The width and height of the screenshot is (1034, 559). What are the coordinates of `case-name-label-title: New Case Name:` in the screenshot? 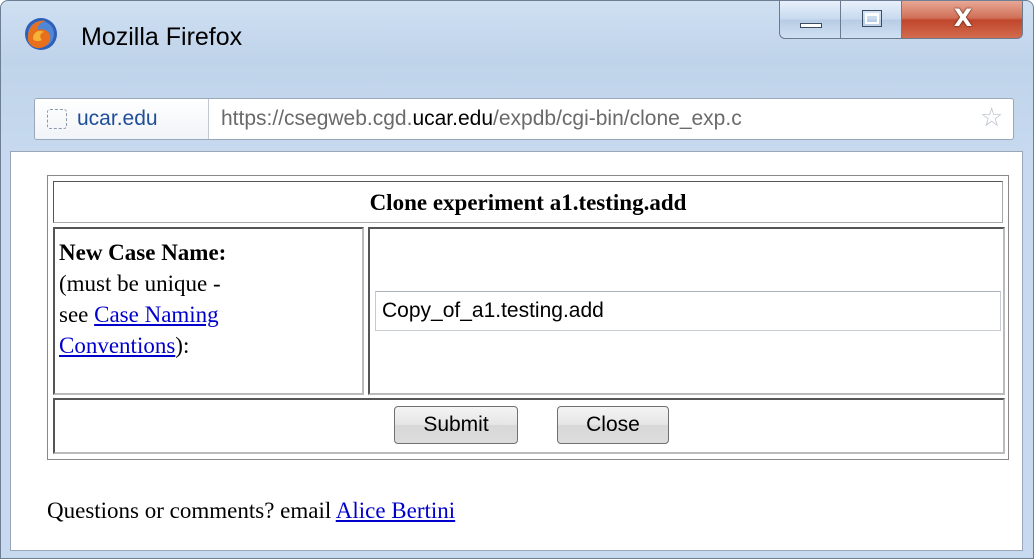 It's located at (143, 252).